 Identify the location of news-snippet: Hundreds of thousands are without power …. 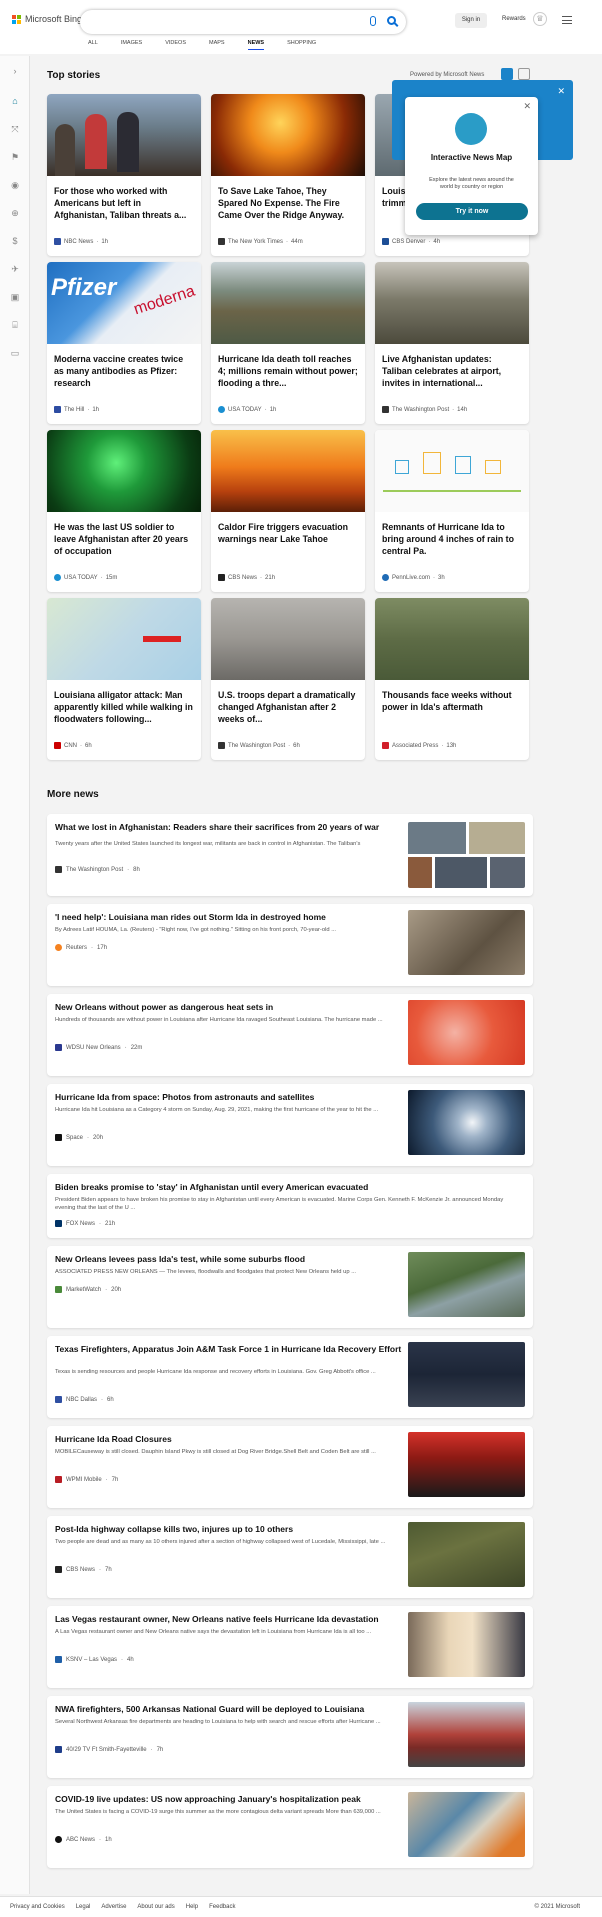
(219, 1020).